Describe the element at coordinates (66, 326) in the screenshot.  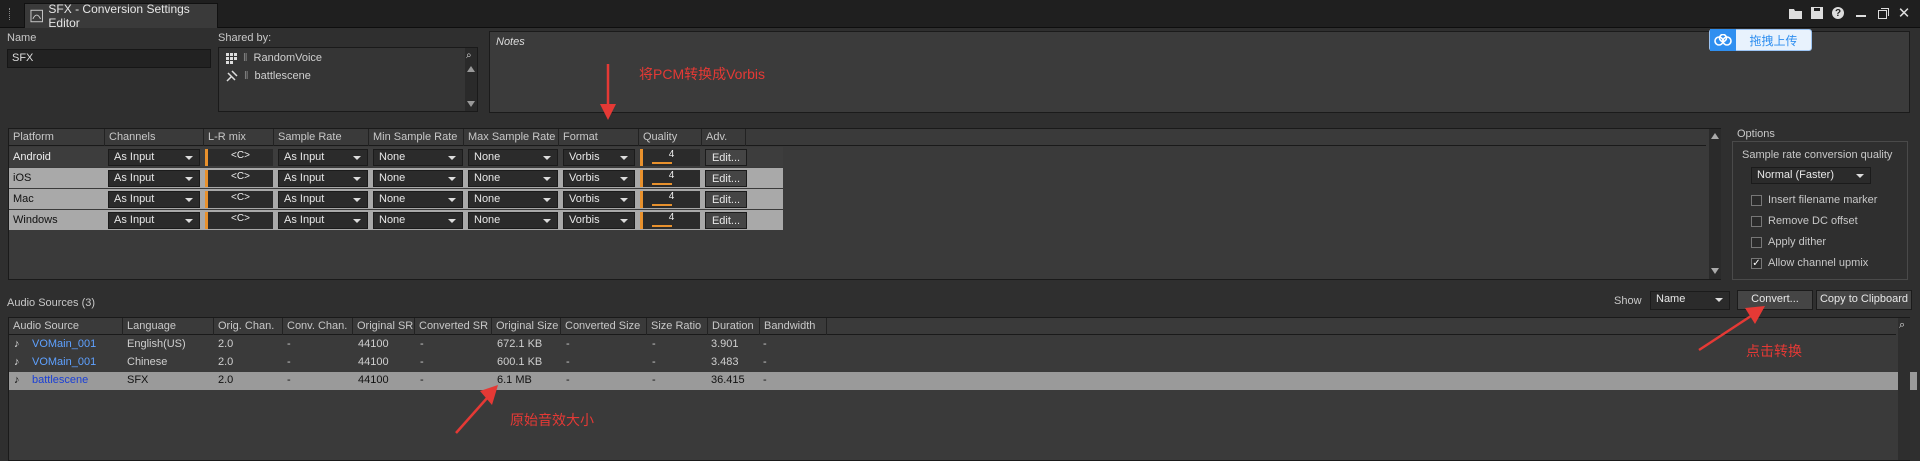
I see `column-header: Audio Source` at that location.